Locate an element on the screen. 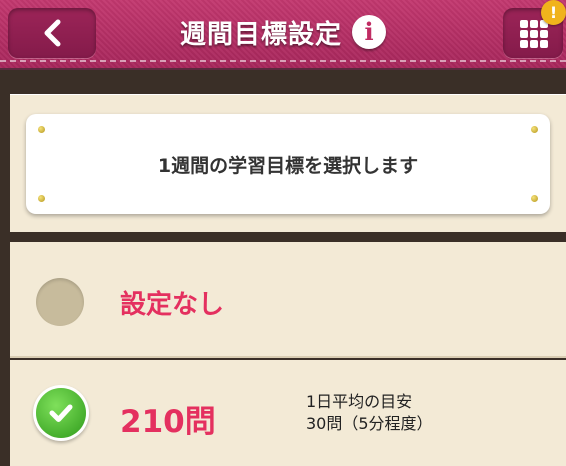  grid-menu-icon is located at coordinates (534, 34).